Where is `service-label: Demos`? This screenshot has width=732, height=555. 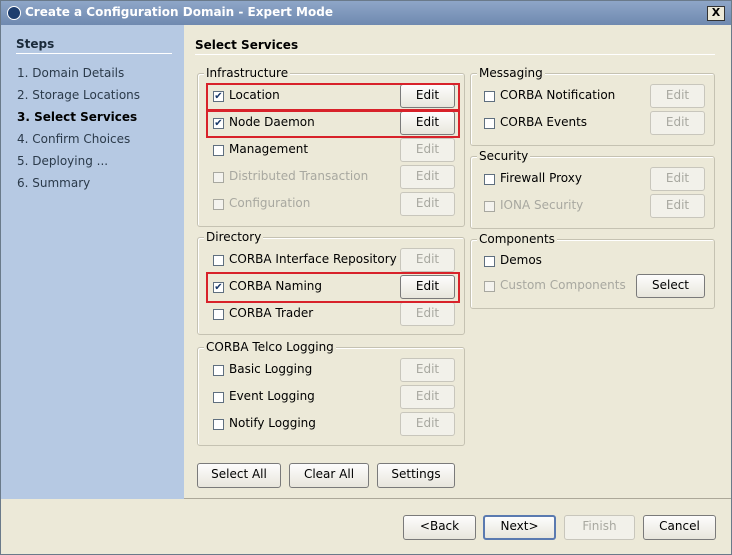
service-label: Demos is located at coordinates (521, 260).